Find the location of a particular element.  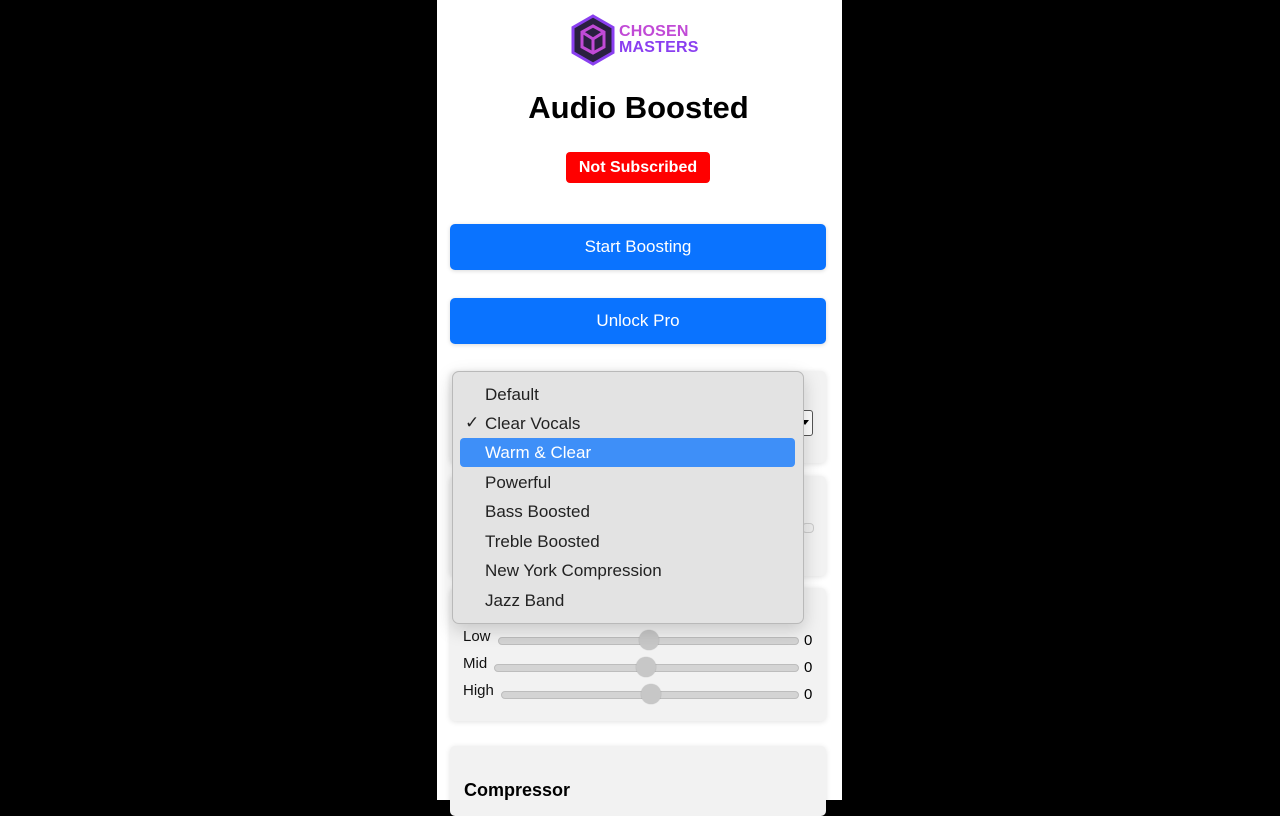

chosen-masters-logo: CHOSEN MASTERS is located at coordinates (645, 40).